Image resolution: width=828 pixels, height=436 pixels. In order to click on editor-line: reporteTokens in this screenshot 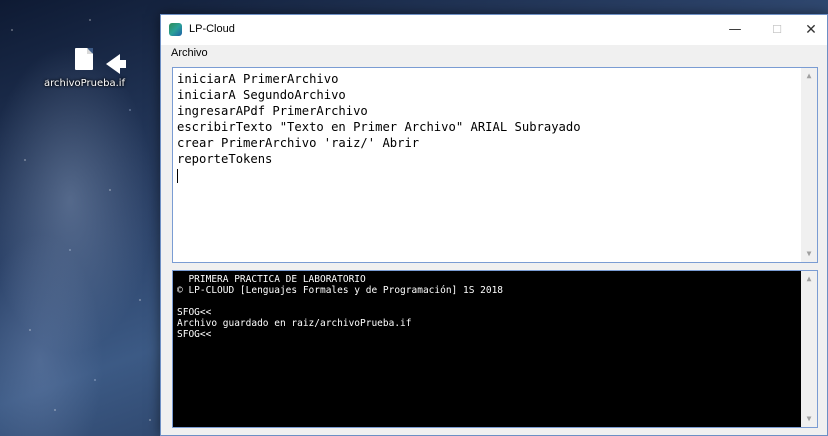, I will do `click(225, 159)`.